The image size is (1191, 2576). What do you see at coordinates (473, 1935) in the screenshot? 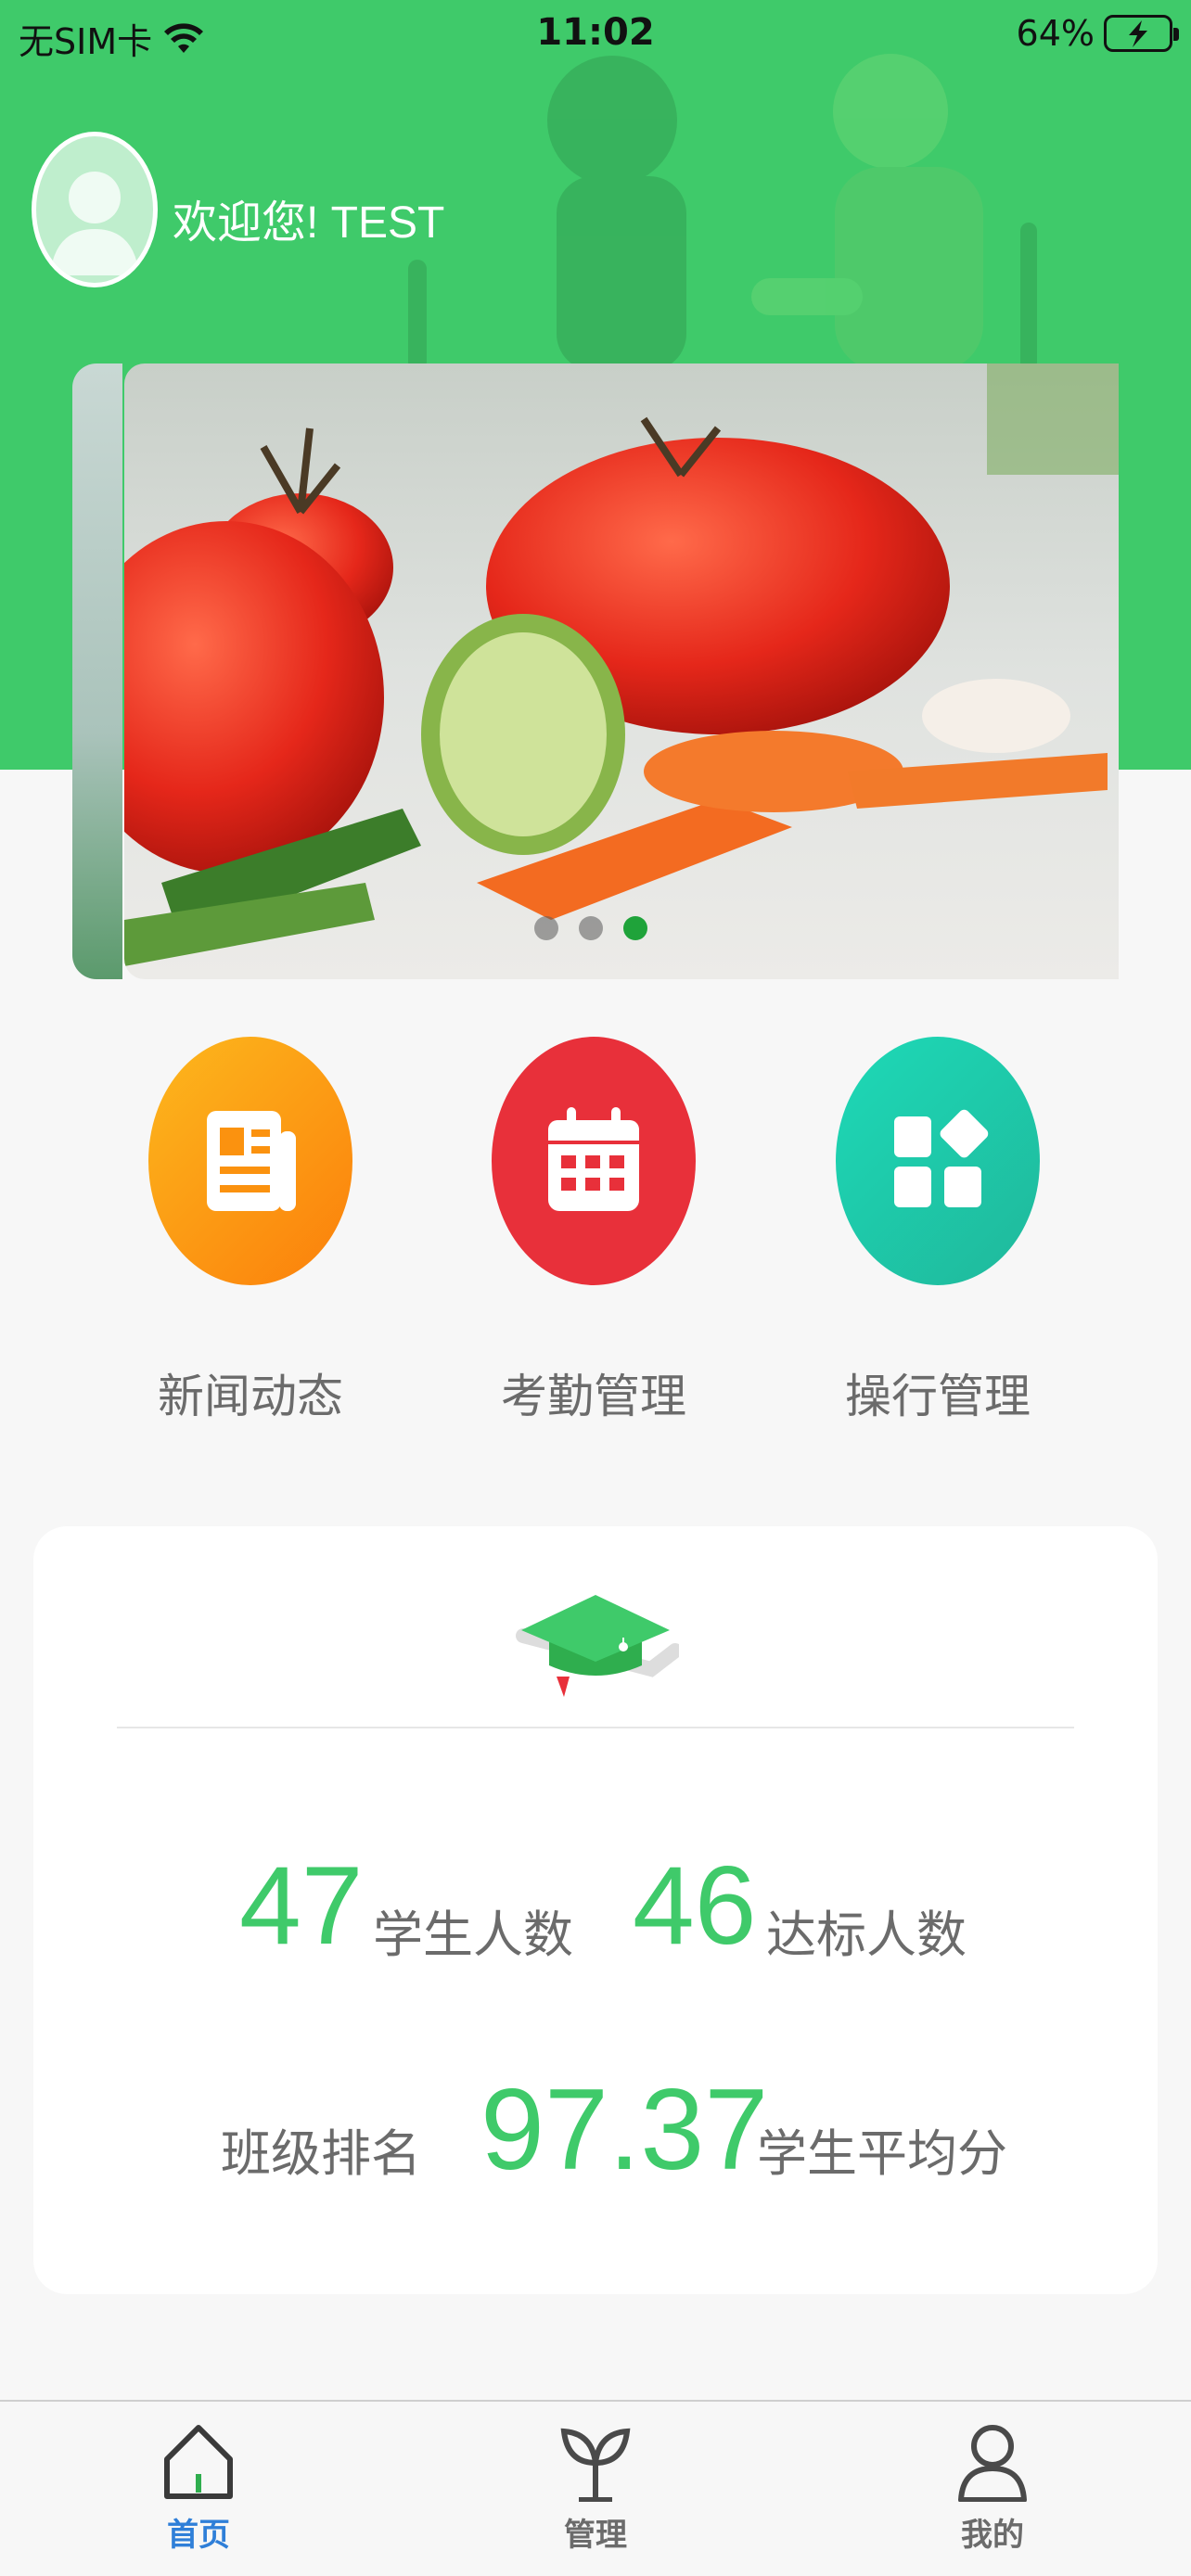
I see `student-count-label: 学生人数` at bounding box center [473, 1935].